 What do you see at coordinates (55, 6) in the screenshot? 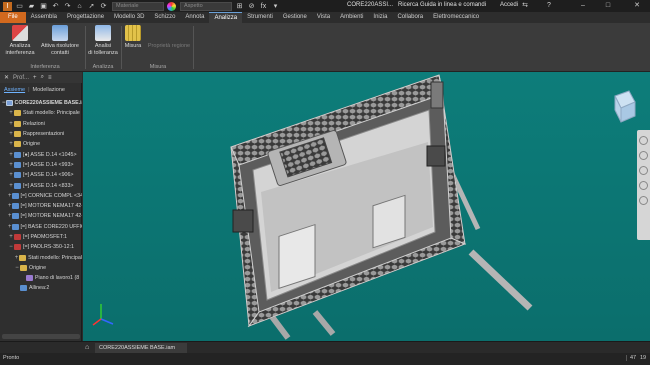
I see `undo-icon: ↶` at bounding box center [55, 6].